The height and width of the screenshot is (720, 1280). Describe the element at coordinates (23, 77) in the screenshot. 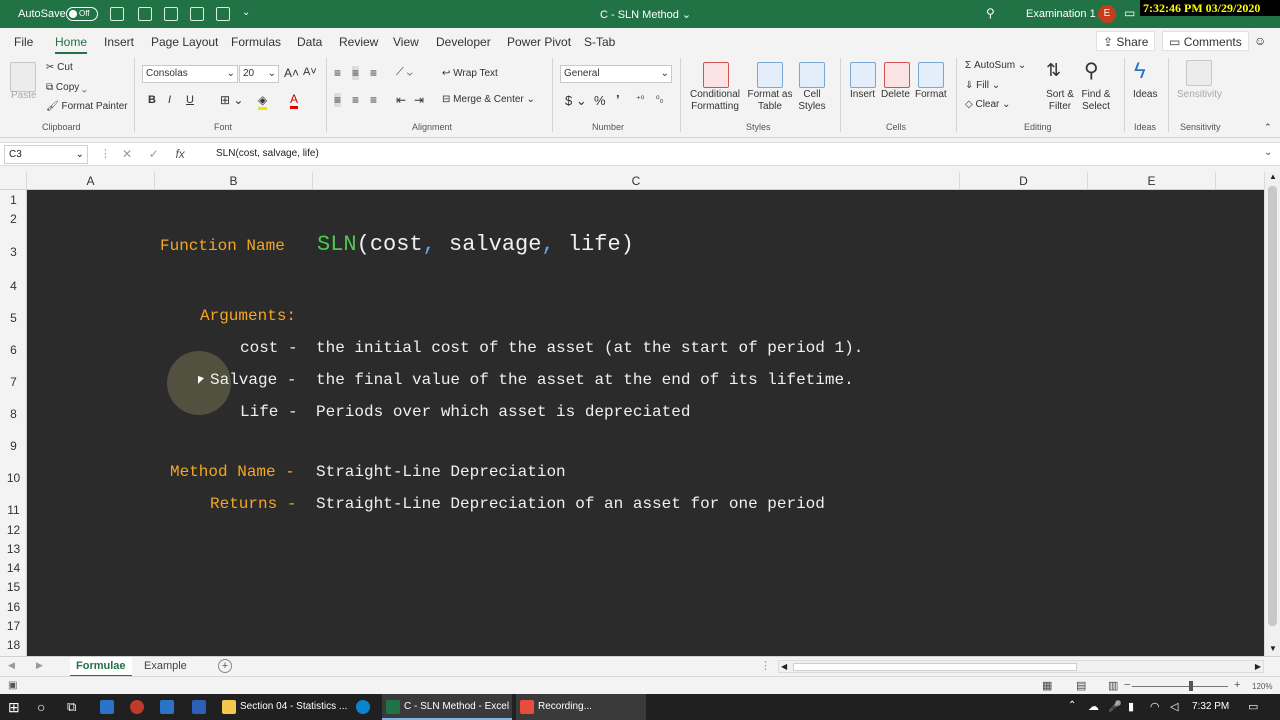

I see `paste-icon` at that location.